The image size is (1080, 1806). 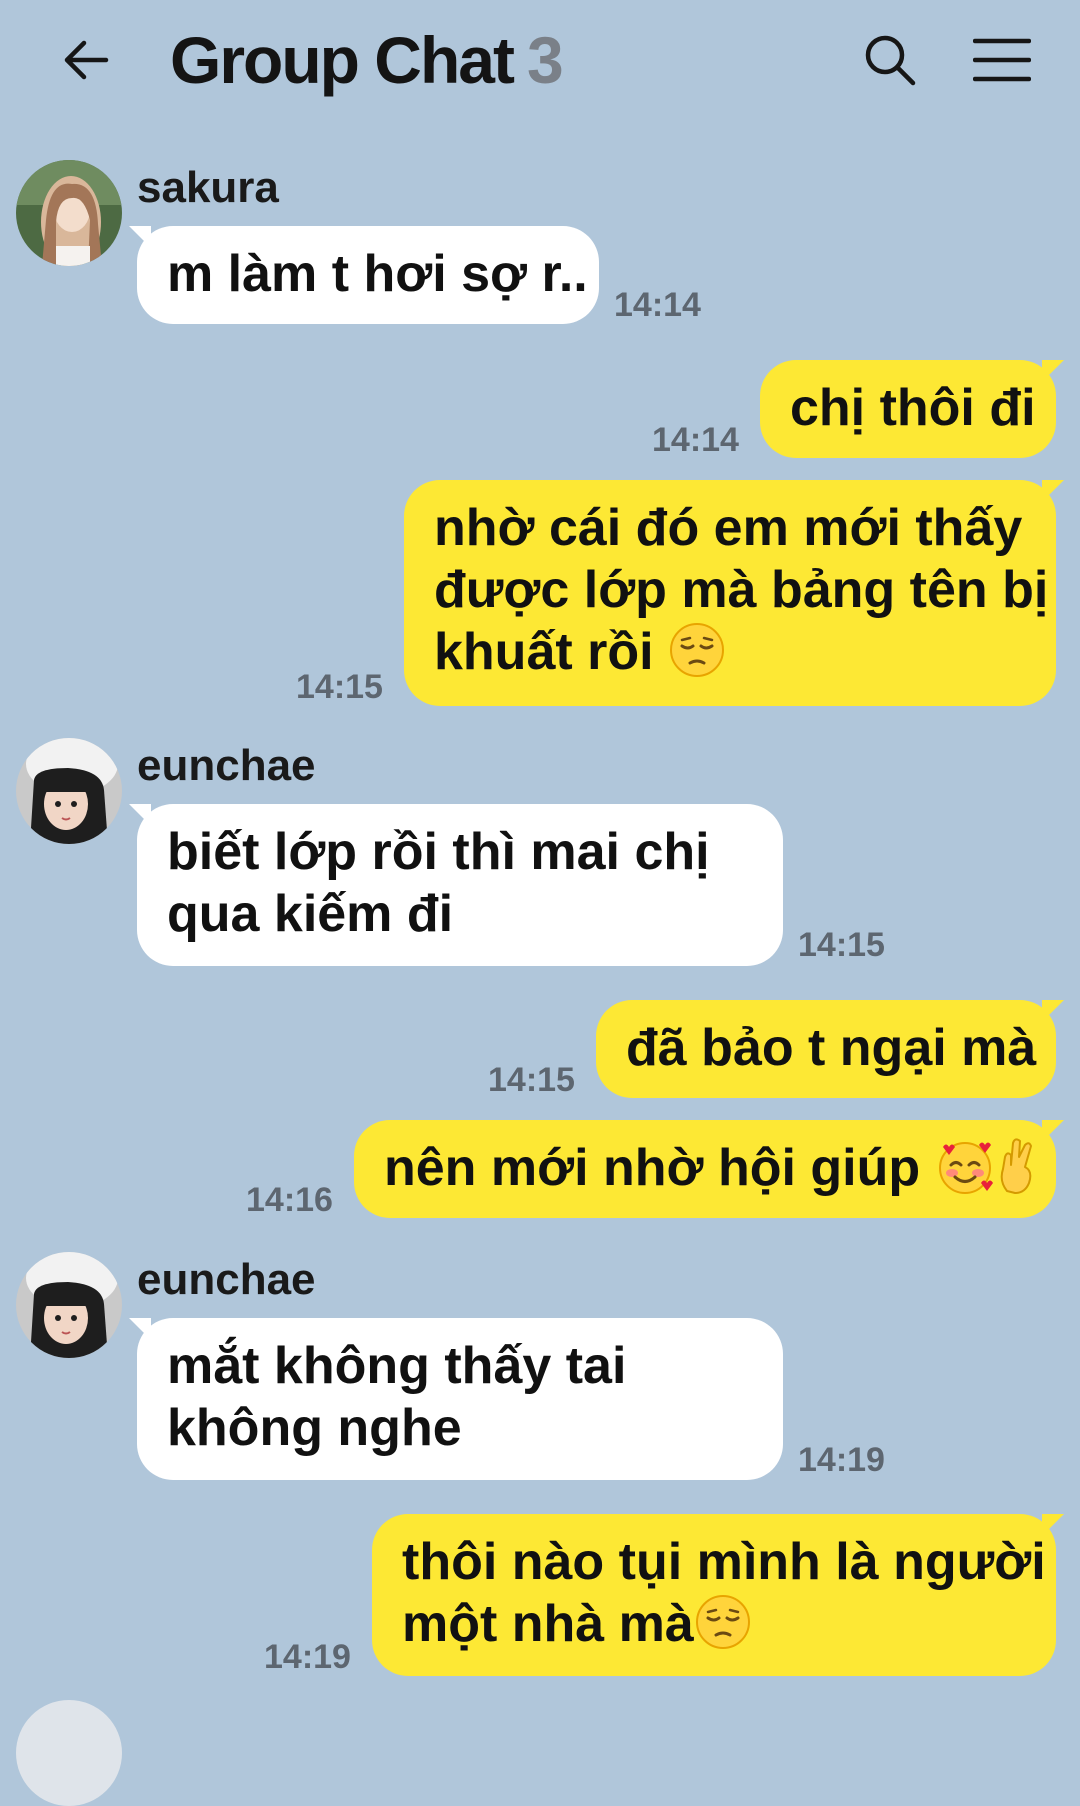 I want to click on chat-title: Group Chat, so click(x=342, y=60).